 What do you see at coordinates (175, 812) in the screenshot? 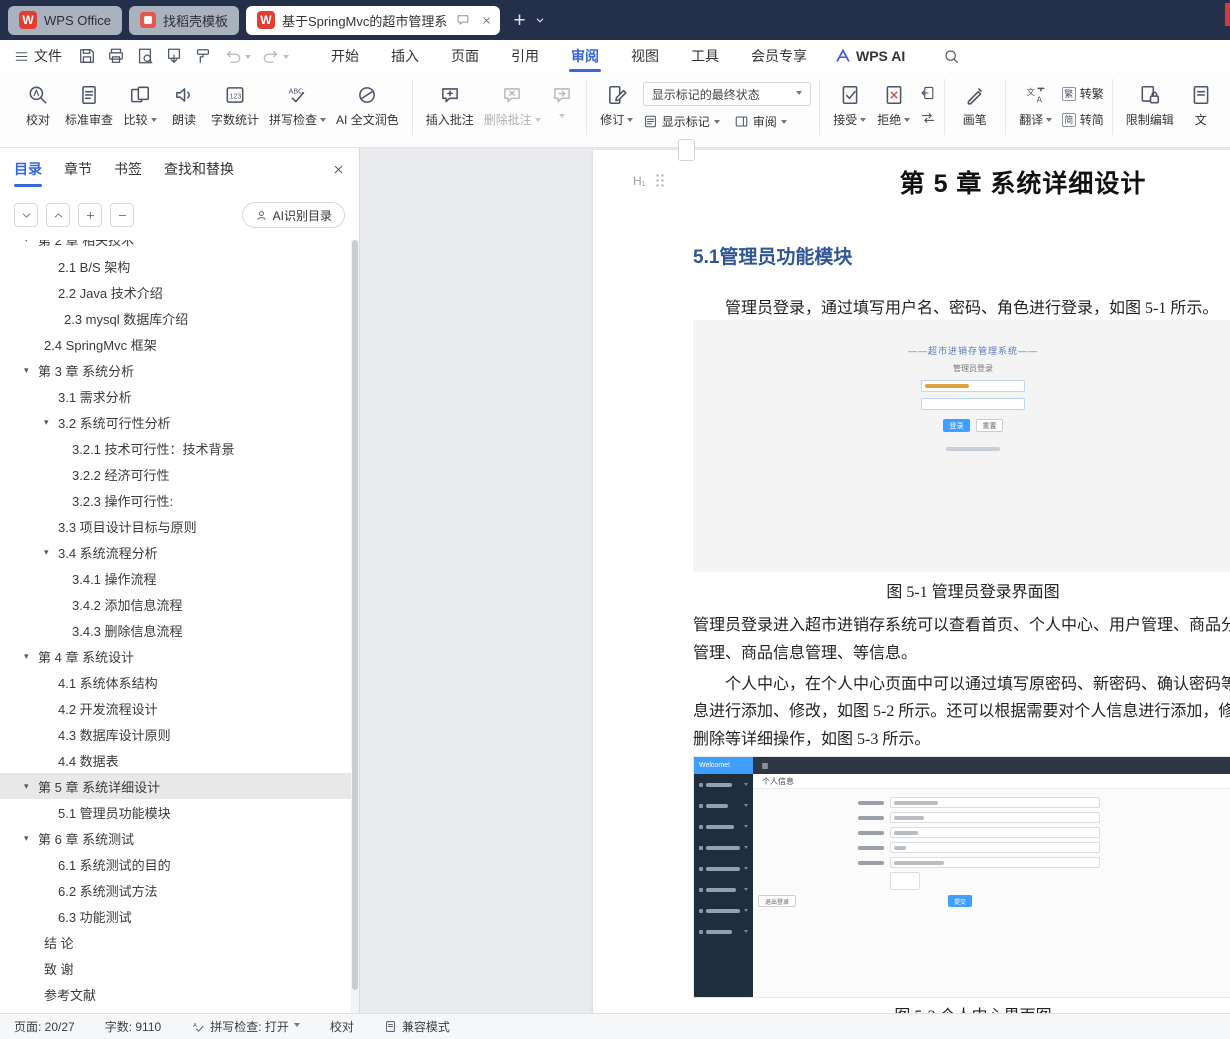
I see `toc-item: ▾ 5.1 管理员功能模块` at bounding box center [175, 812].